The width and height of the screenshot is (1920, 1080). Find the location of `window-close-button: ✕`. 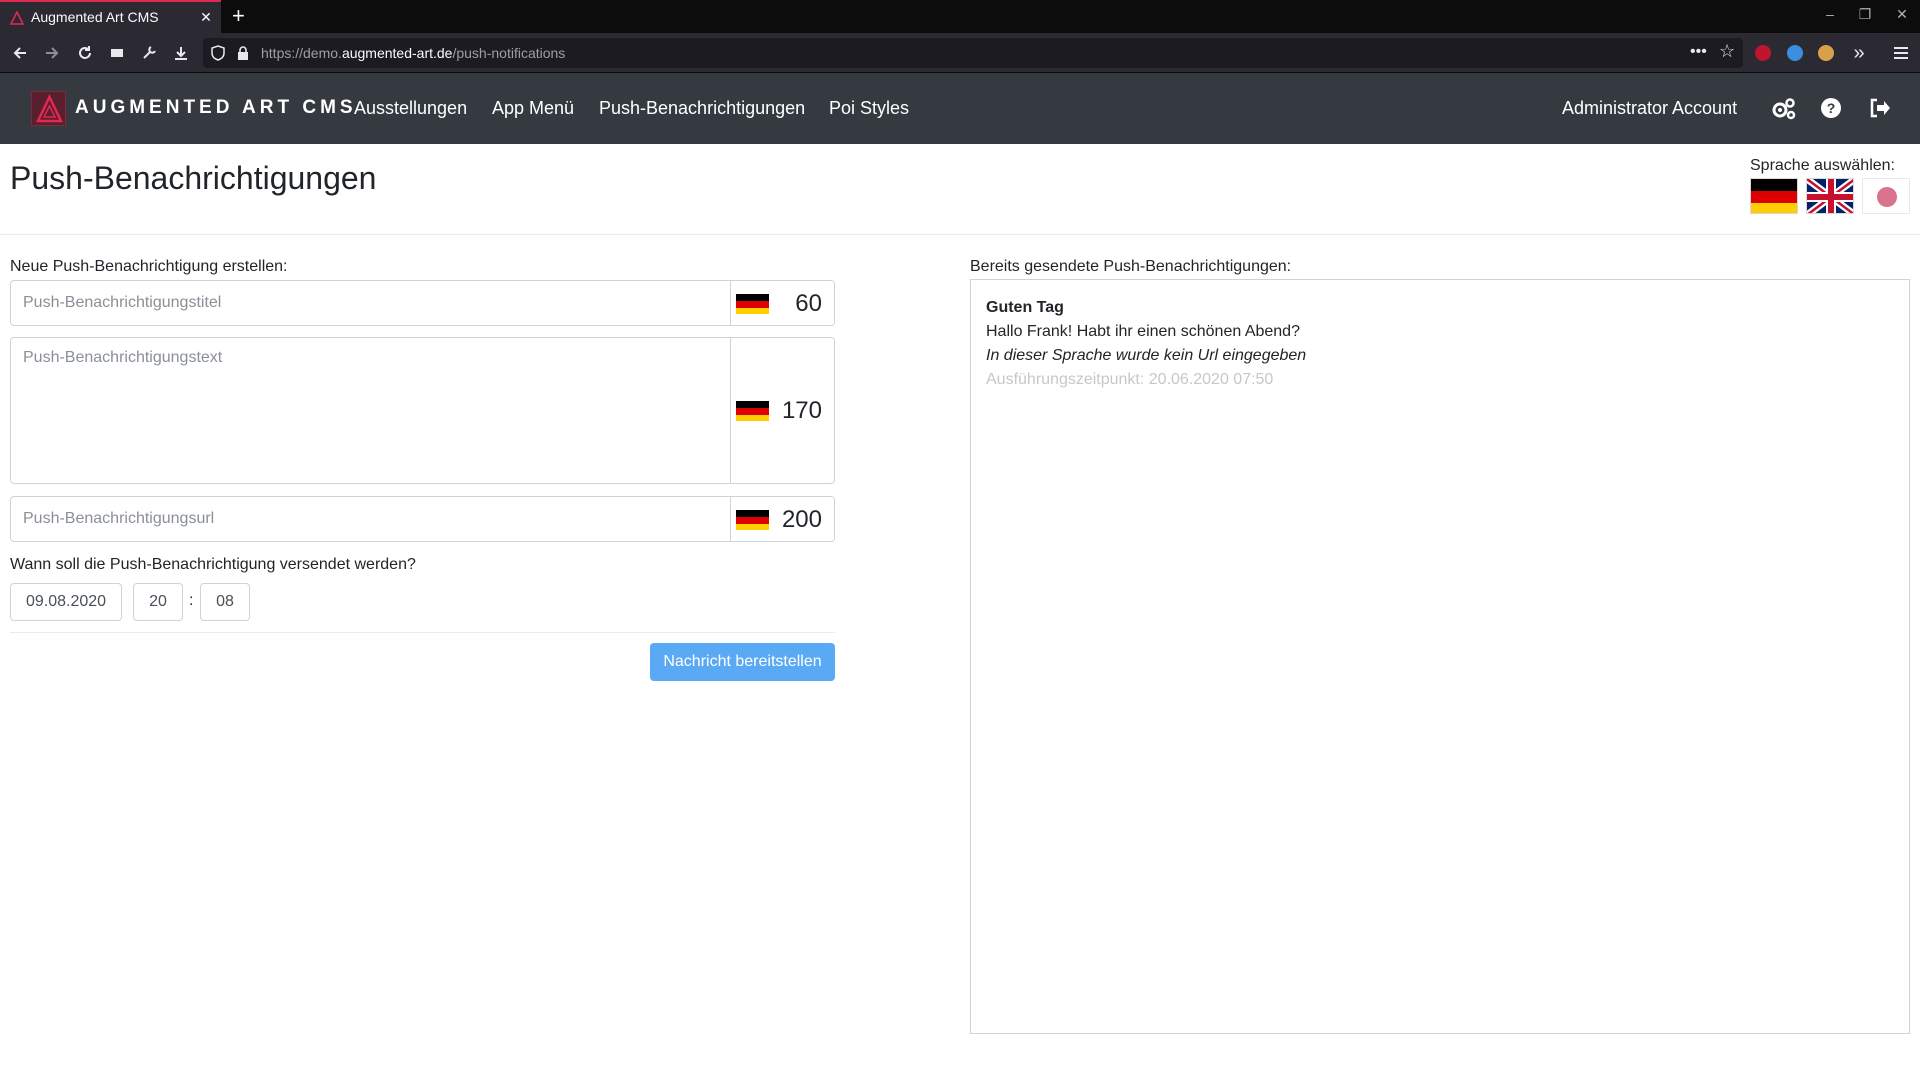

window-close-button: ✕ is located at coordinates (1902, 14).